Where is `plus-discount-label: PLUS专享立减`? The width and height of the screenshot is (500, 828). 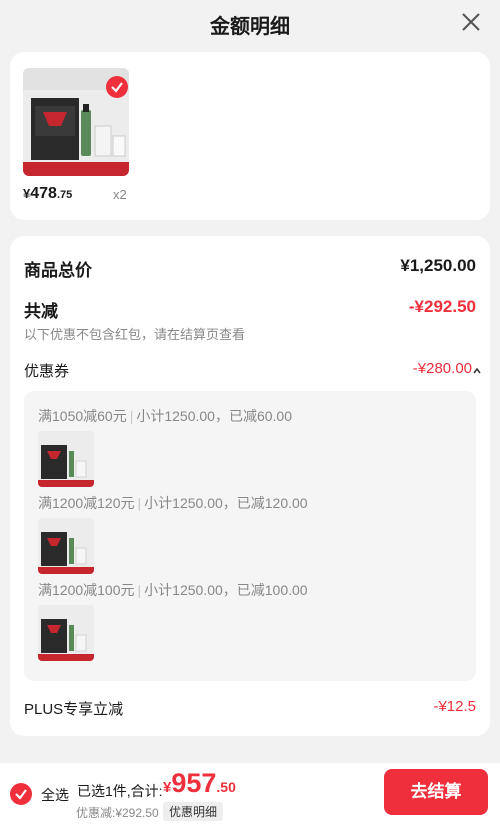
plus-discount-label: PLUS专享立减 is located at coordinates (74, 709).